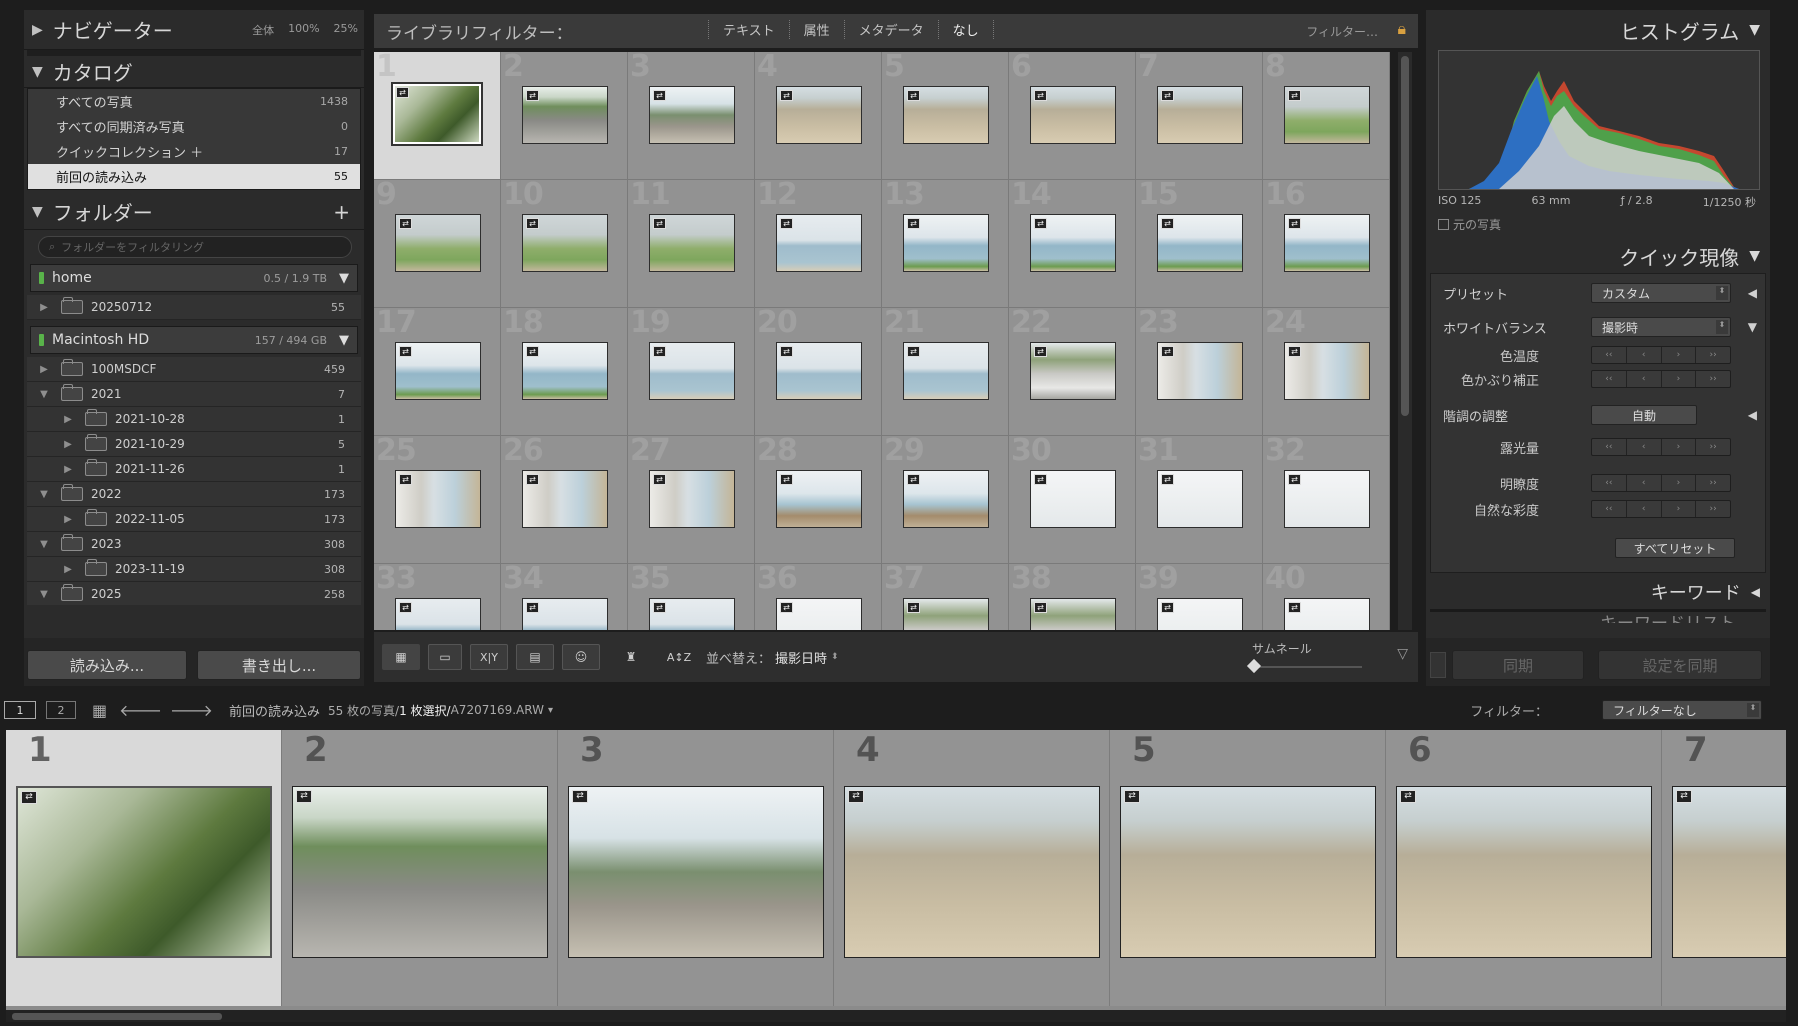 This screenshot has width=1798, height=1026. What do you see at coordinates (679, 657) in the screenshot?
I see `sort-direction-icon: A↕Z` at bounding box center [679, 657].